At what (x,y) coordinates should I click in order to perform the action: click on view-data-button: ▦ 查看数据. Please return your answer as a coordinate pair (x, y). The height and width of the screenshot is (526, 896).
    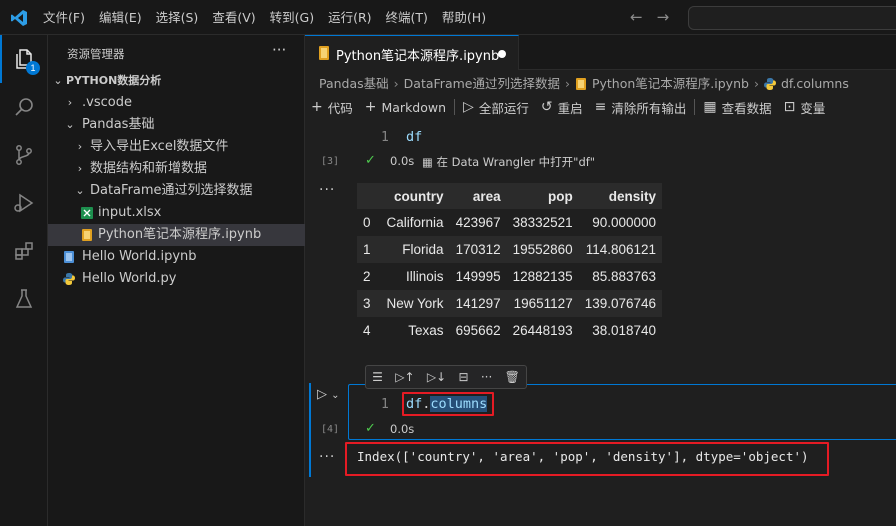
    Looking at the image, I should click on (737, 107).